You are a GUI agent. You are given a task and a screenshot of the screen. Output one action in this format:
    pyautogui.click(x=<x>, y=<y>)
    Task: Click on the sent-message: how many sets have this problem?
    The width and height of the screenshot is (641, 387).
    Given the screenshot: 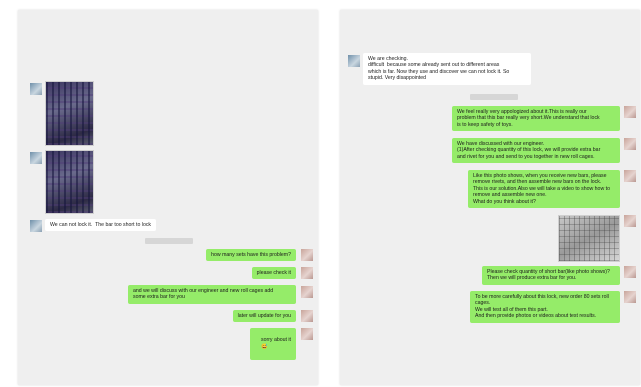 What is the action you would take?
    pyautogui.click(x=251, y=255)
    